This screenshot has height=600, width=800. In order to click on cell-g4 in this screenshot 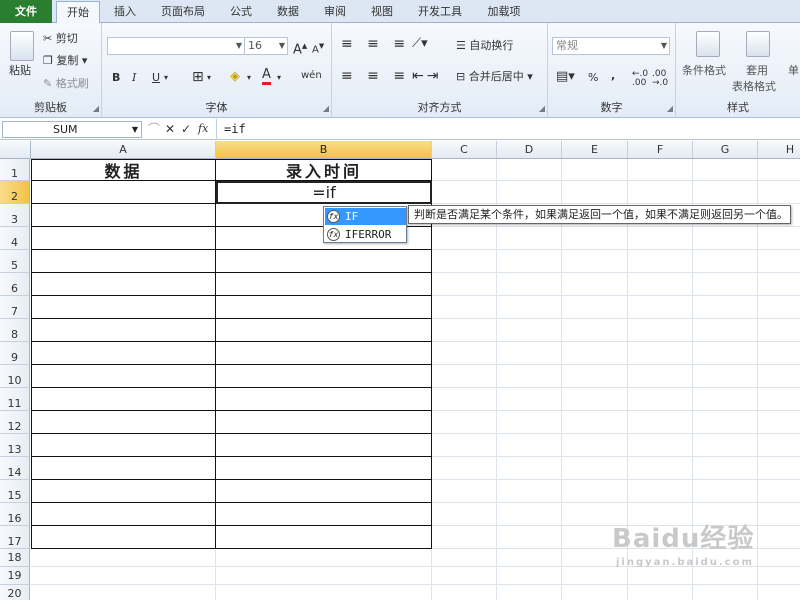, I will do `click(725, 238)`.